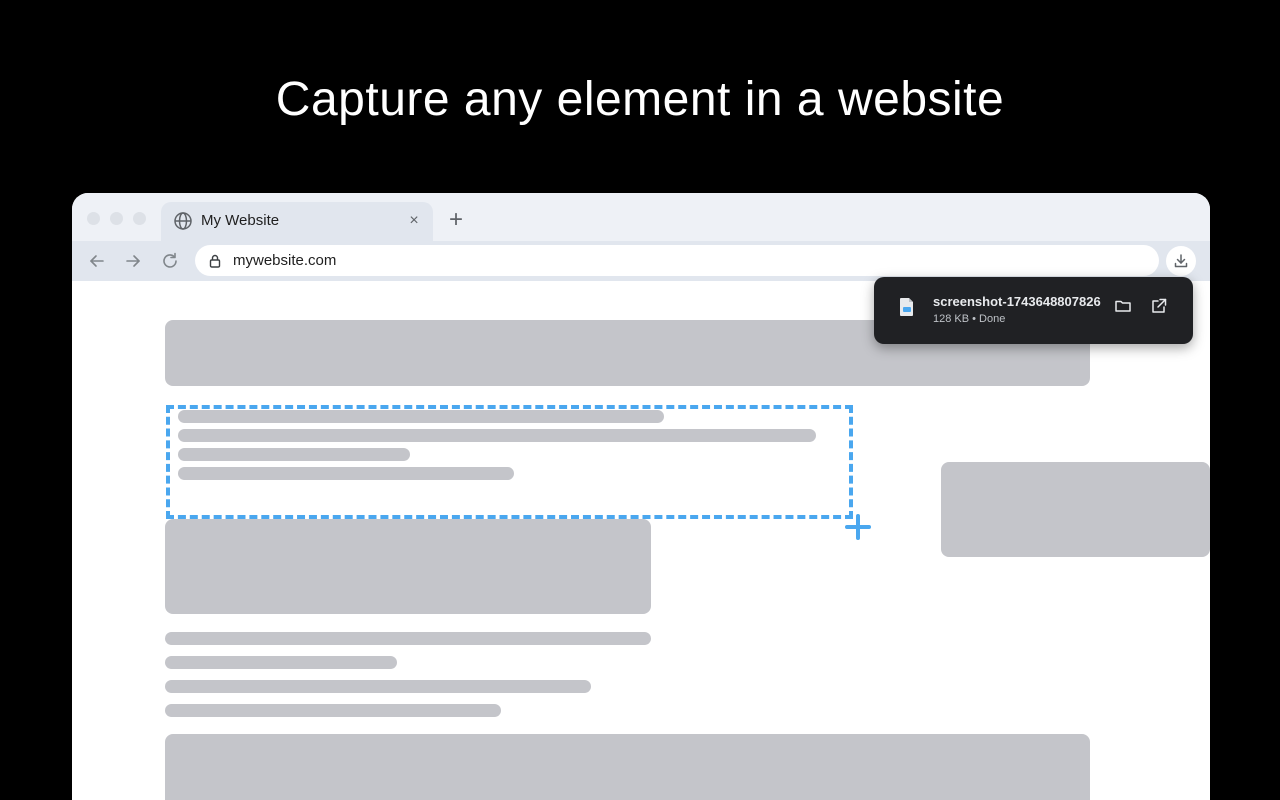 The width and height of the screenshot is (1280, 800). What do you see at coordinates (97, 261) in the screenshot?
I see `arrow-left-icon` at bounding box center [97, 261].